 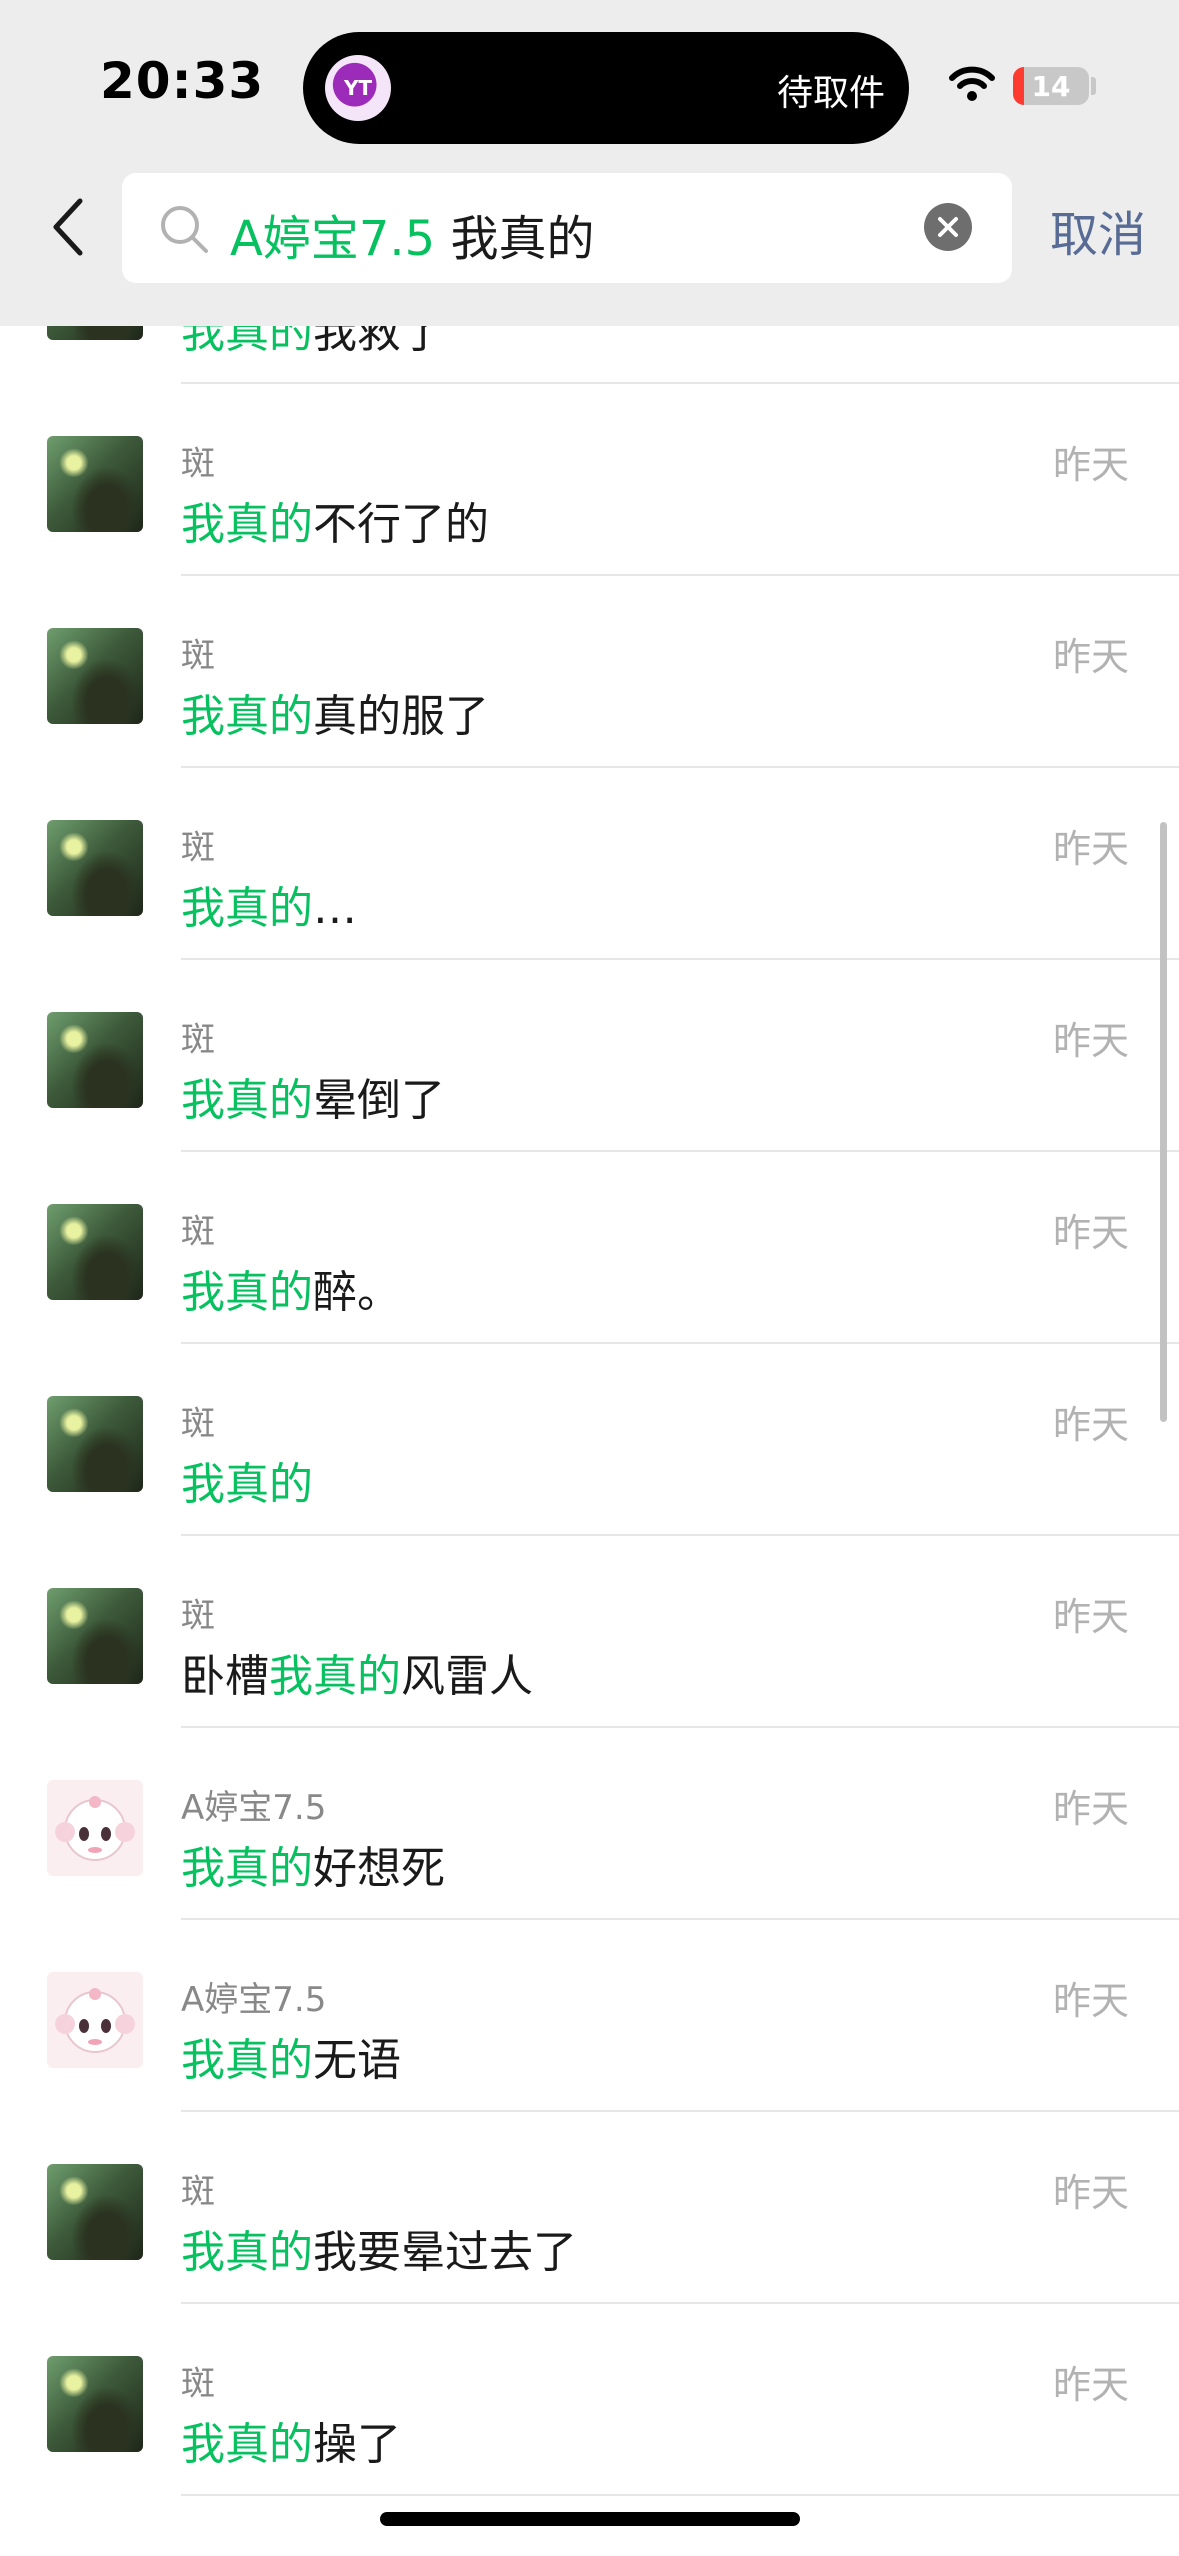 I want to click on message-snippet: 我真的我要晕过去了, so click(x=379, y=2248).